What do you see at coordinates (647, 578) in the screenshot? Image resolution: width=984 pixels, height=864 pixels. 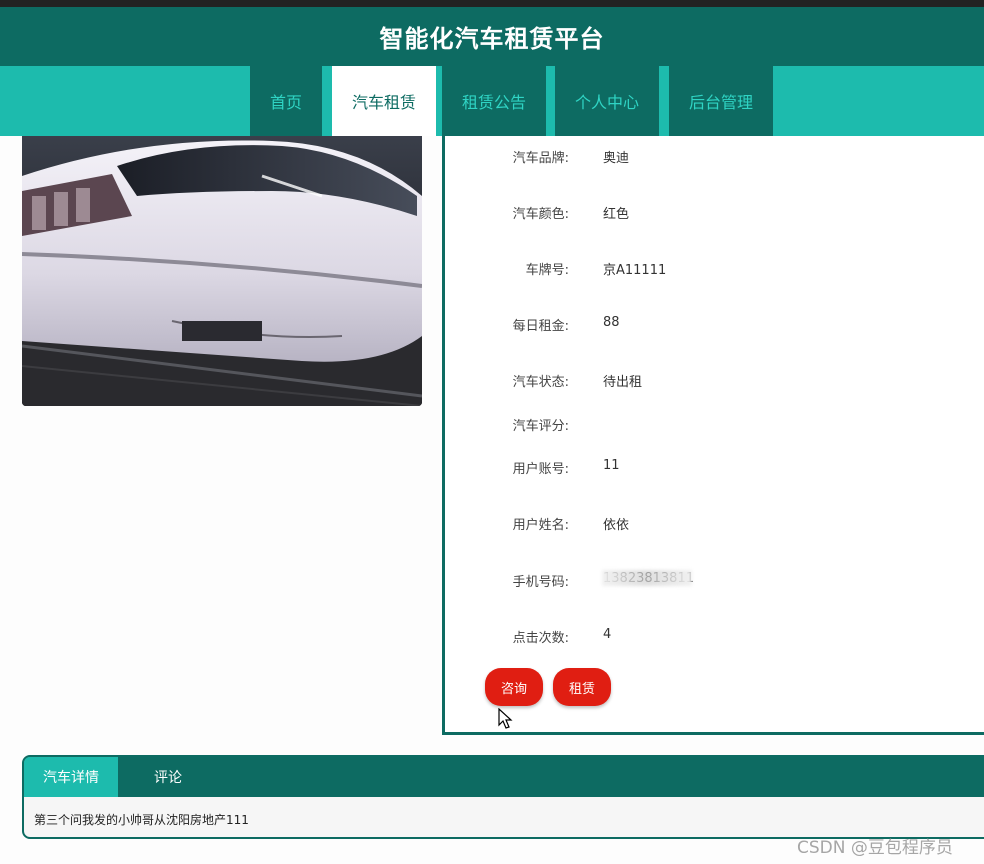 I see `phone-redaction` at bounding box center [647, 578].